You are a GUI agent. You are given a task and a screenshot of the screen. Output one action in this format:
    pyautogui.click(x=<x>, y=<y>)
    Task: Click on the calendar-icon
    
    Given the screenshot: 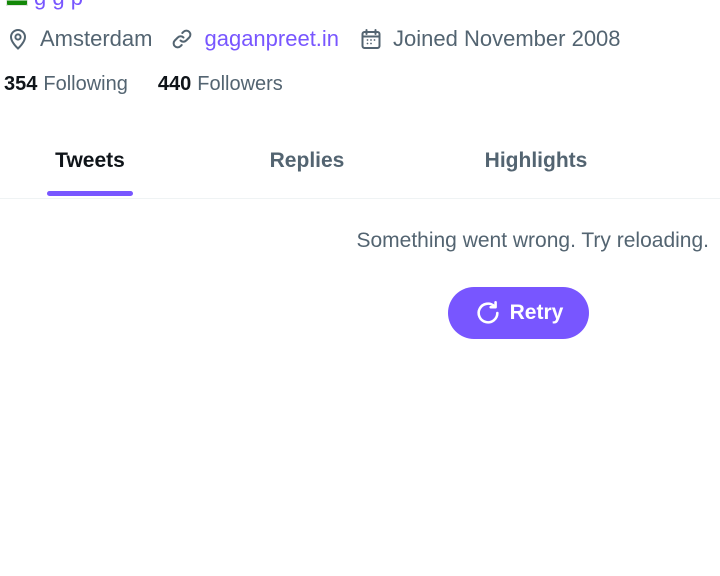 What is the action you would take?
    pyautogui.click(x=371, y=39)
    